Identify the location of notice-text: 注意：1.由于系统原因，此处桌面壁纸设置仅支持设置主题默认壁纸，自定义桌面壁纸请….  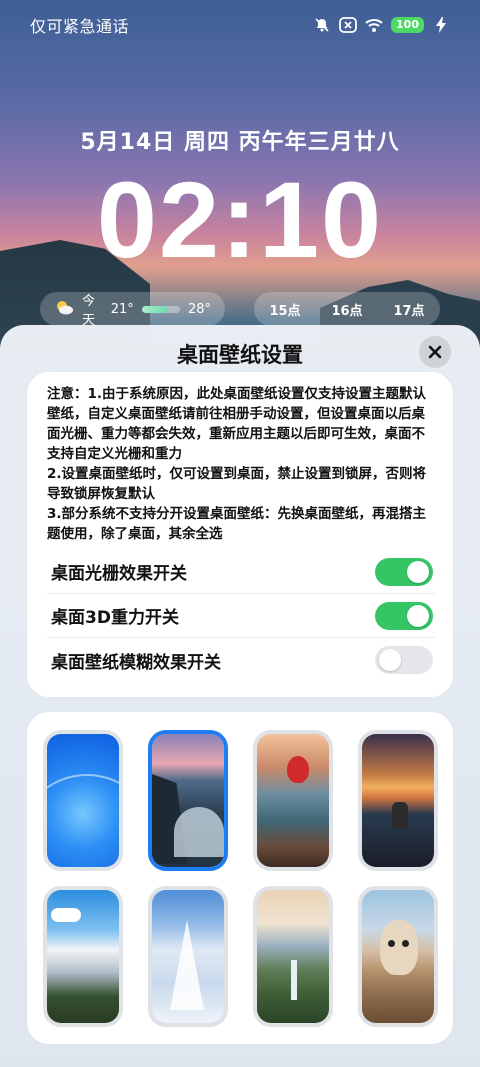
(241, 464).